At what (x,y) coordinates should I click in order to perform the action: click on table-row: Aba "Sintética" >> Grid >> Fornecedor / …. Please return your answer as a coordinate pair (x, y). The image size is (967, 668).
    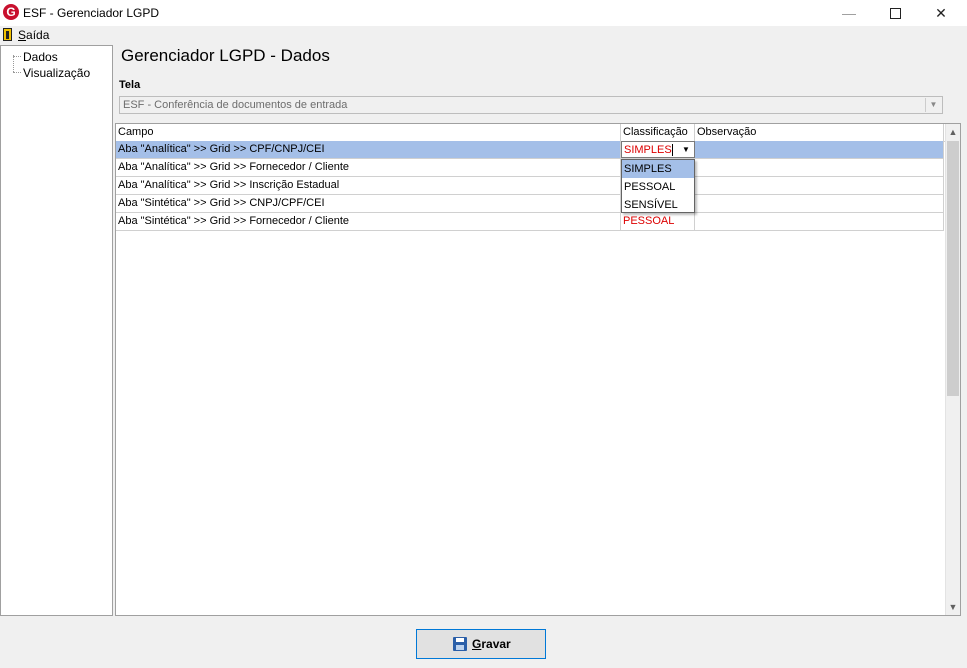
    Looking at the image, I should click on (530, 222).